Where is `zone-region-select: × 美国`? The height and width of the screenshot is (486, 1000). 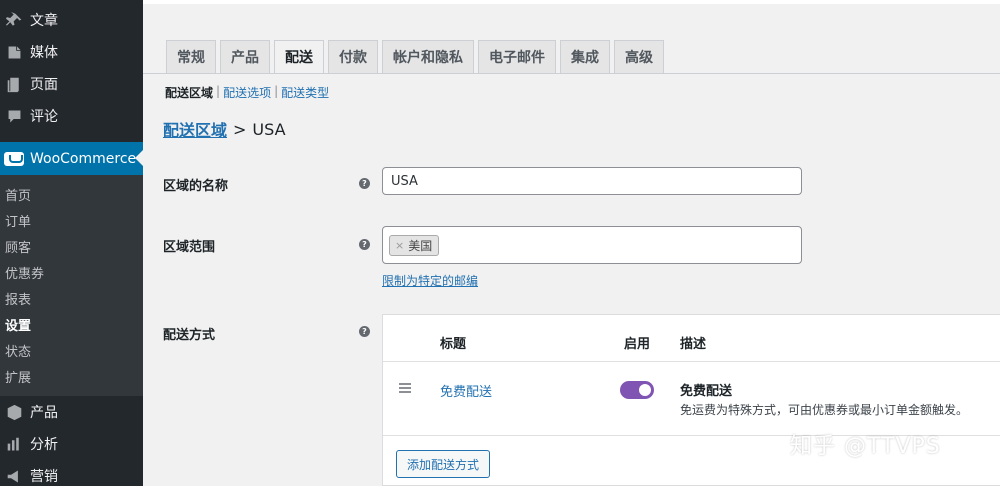 zone-region-select: × 美国 is located at coordinates (592, 245).